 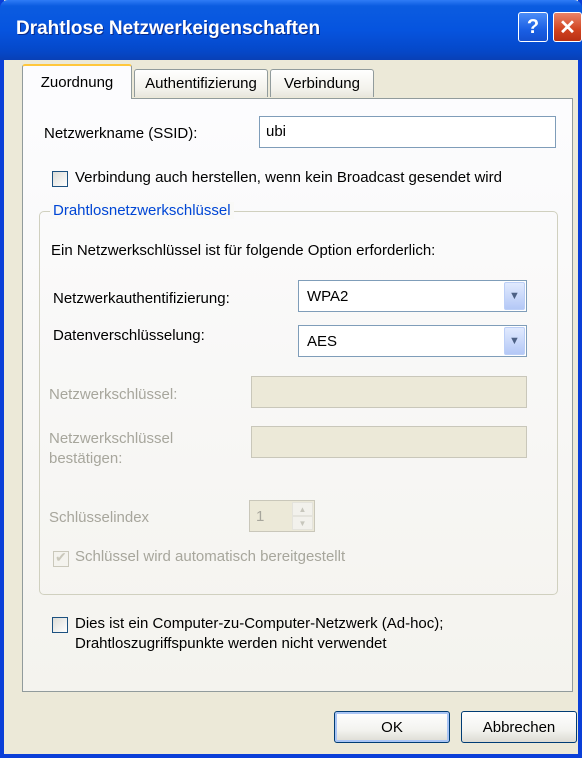 I want to click on spin-down-icon: ▼, so click(x=302, y=523).